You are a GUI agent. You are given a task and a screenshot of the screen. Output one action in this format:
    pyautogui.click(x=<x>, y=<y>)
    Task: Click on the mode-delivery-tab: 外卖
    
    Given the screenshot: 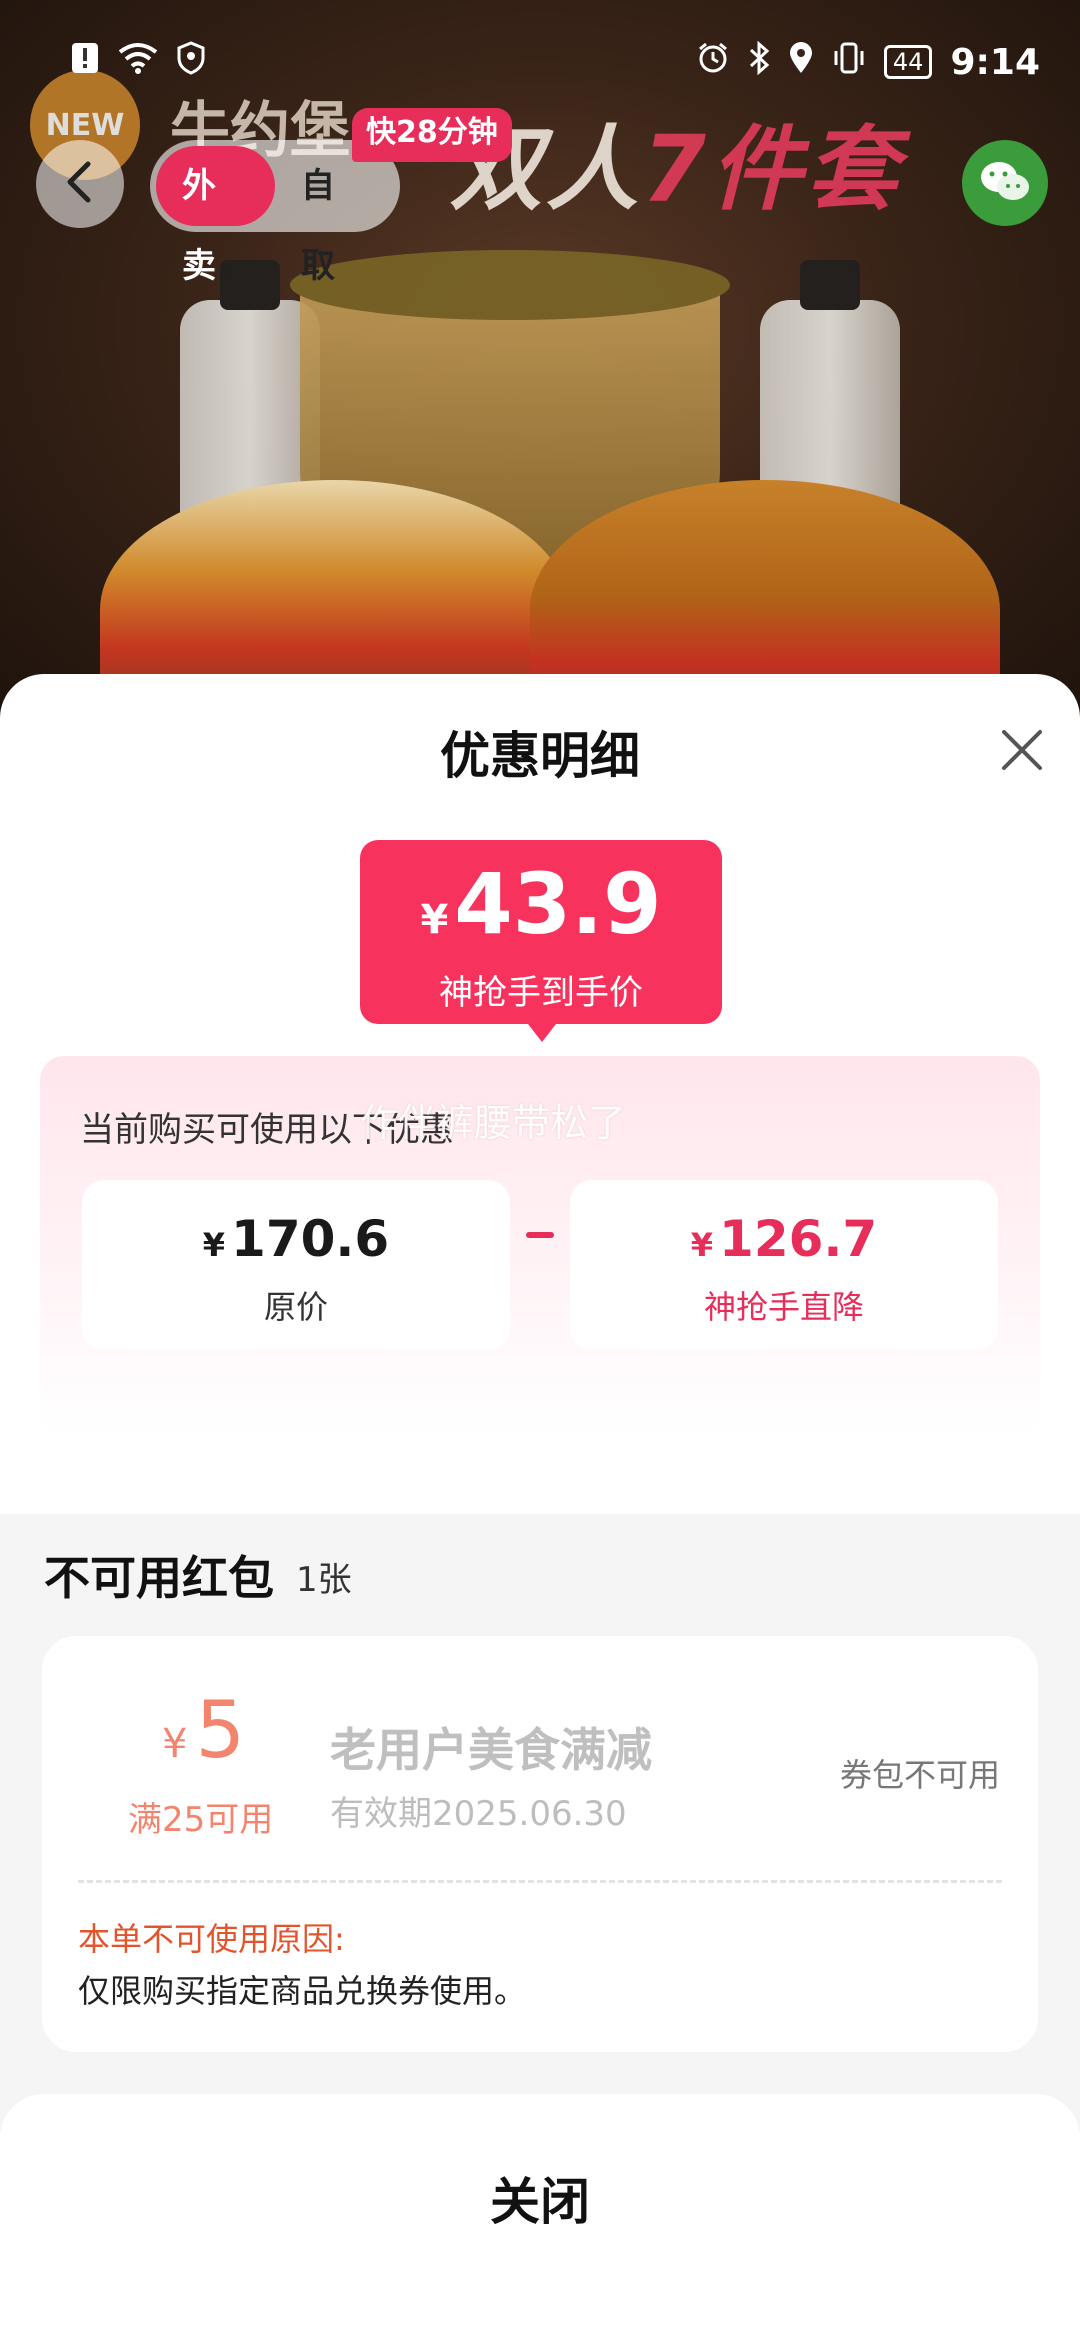 What is the action you would take?
    pyautogui.click(x=215, y=216)
    